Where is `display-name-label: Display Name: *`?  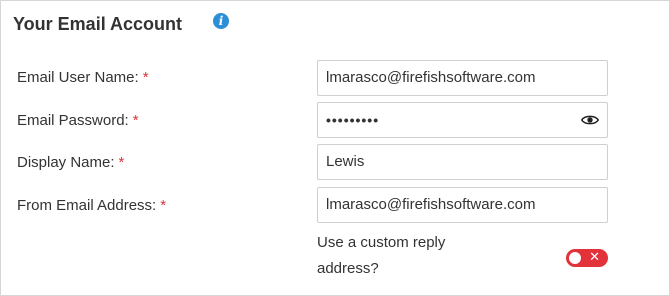
display-name-label: Display Name: * is located at coordinates (70, 162).